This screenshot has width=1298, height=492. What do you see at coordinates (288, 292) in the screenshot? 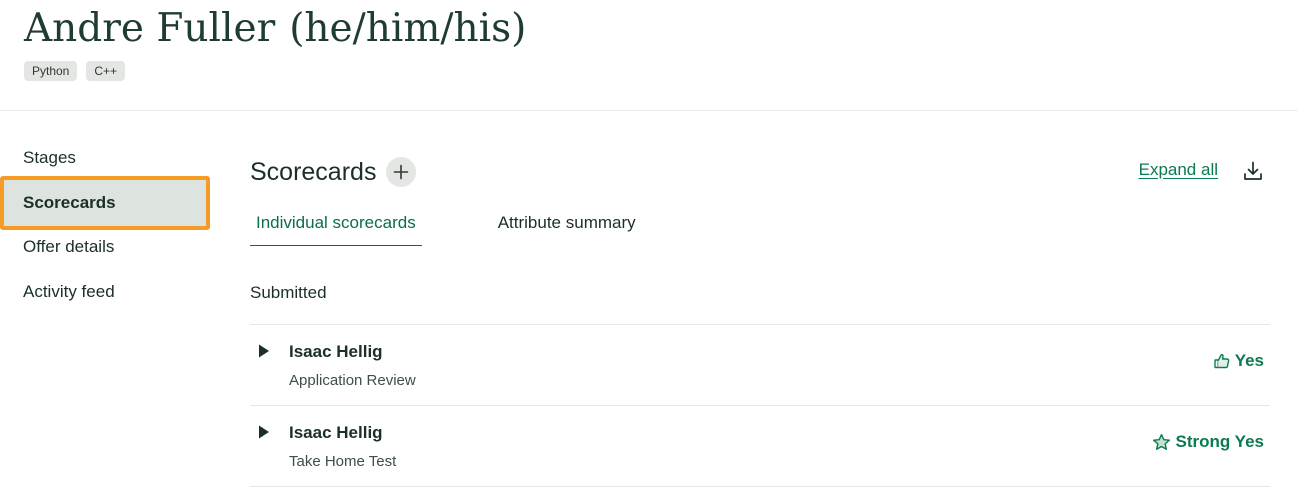
I see `submitted-section-label: Submitted` at bounding box center [288, 292].